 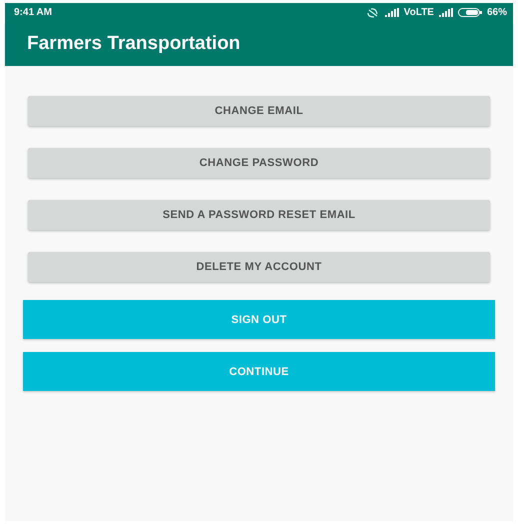 I want to click on action-button: SEND A PASSWORD RESET EMAIL, so click(x=259, y=215).